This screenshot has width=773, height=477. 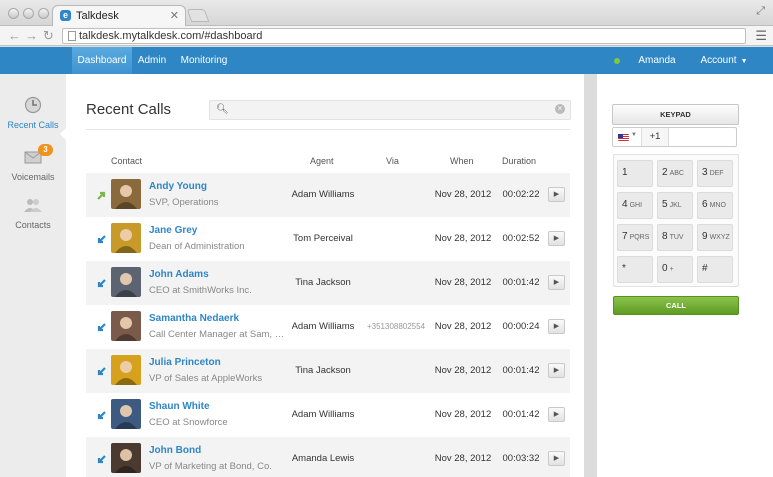 What do you see at coordinates (521, 282) in the screenshot?
I see `call-duration: 00:01:42` at bounding box center [521, 282].